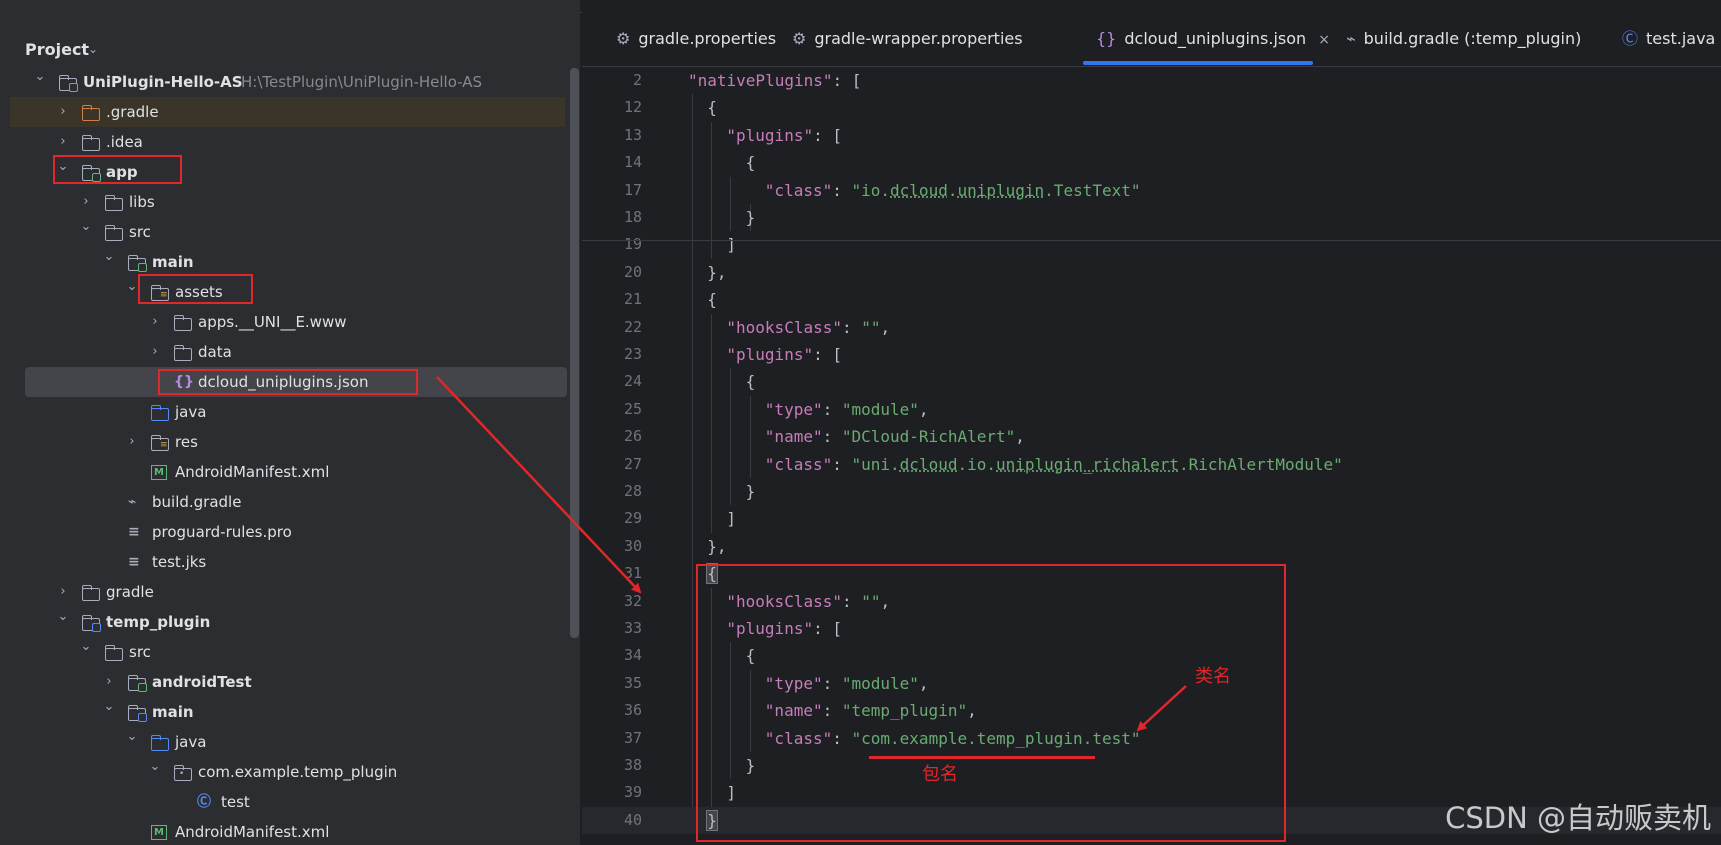 This screenshot has height=845, width=1721. I want to click on package-folder-icon: •, so click(183, 773).